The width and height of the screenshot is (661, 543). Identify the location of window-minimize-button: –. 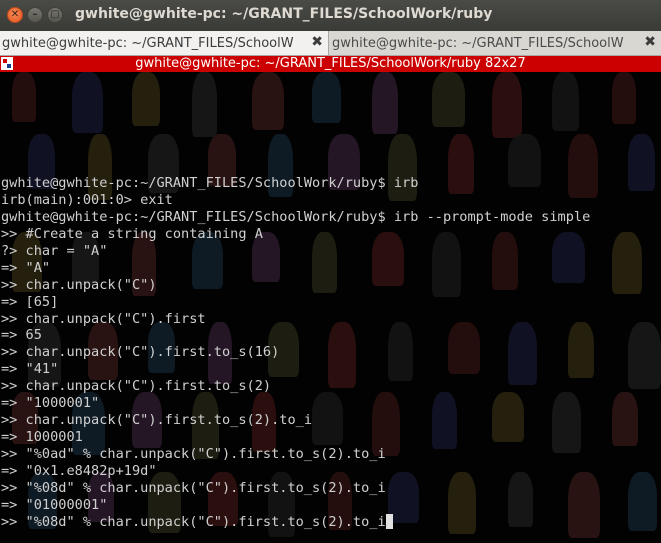
(35, 15).